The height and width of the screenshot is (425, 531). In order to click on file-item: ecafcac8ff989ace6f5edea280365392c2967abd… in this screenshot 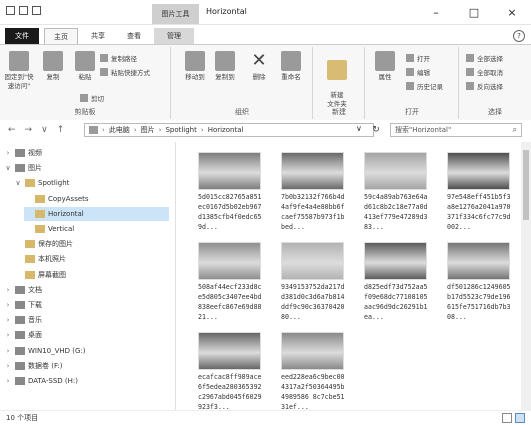, I will do `click(230, 372)`.